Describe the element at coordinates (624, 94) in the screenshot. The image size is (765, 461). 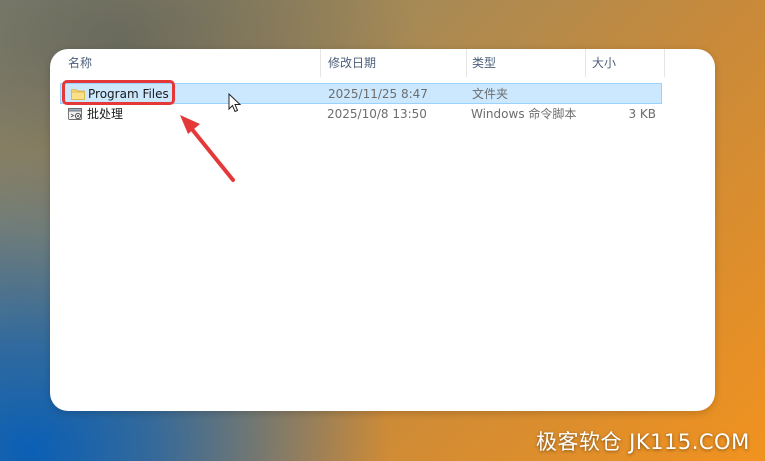
I see `file-size` at that location.